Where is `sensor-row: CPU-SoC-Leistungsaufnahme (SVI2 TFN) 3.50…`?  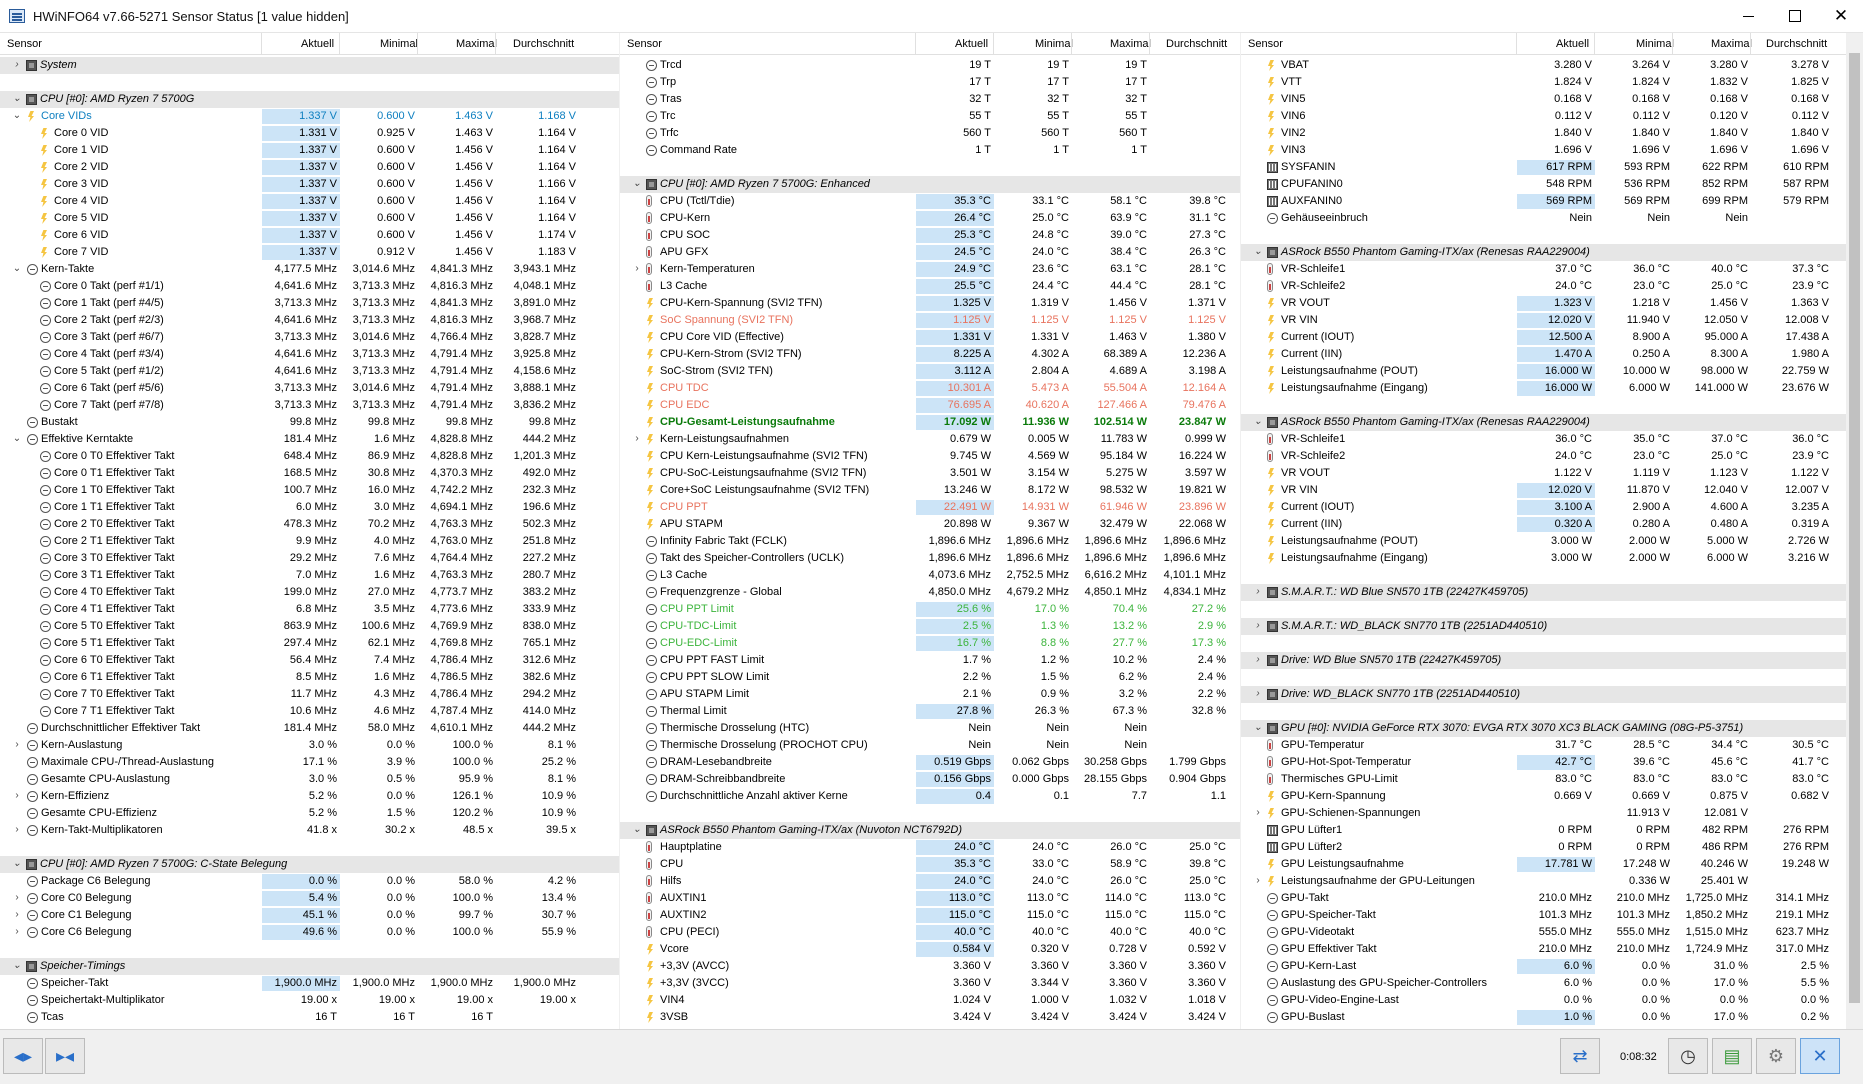
sensor-row: CPU-SoC-Leistungsaufnahme (SVI2 TFN) 3.50… is located at coordinates (930, 473).